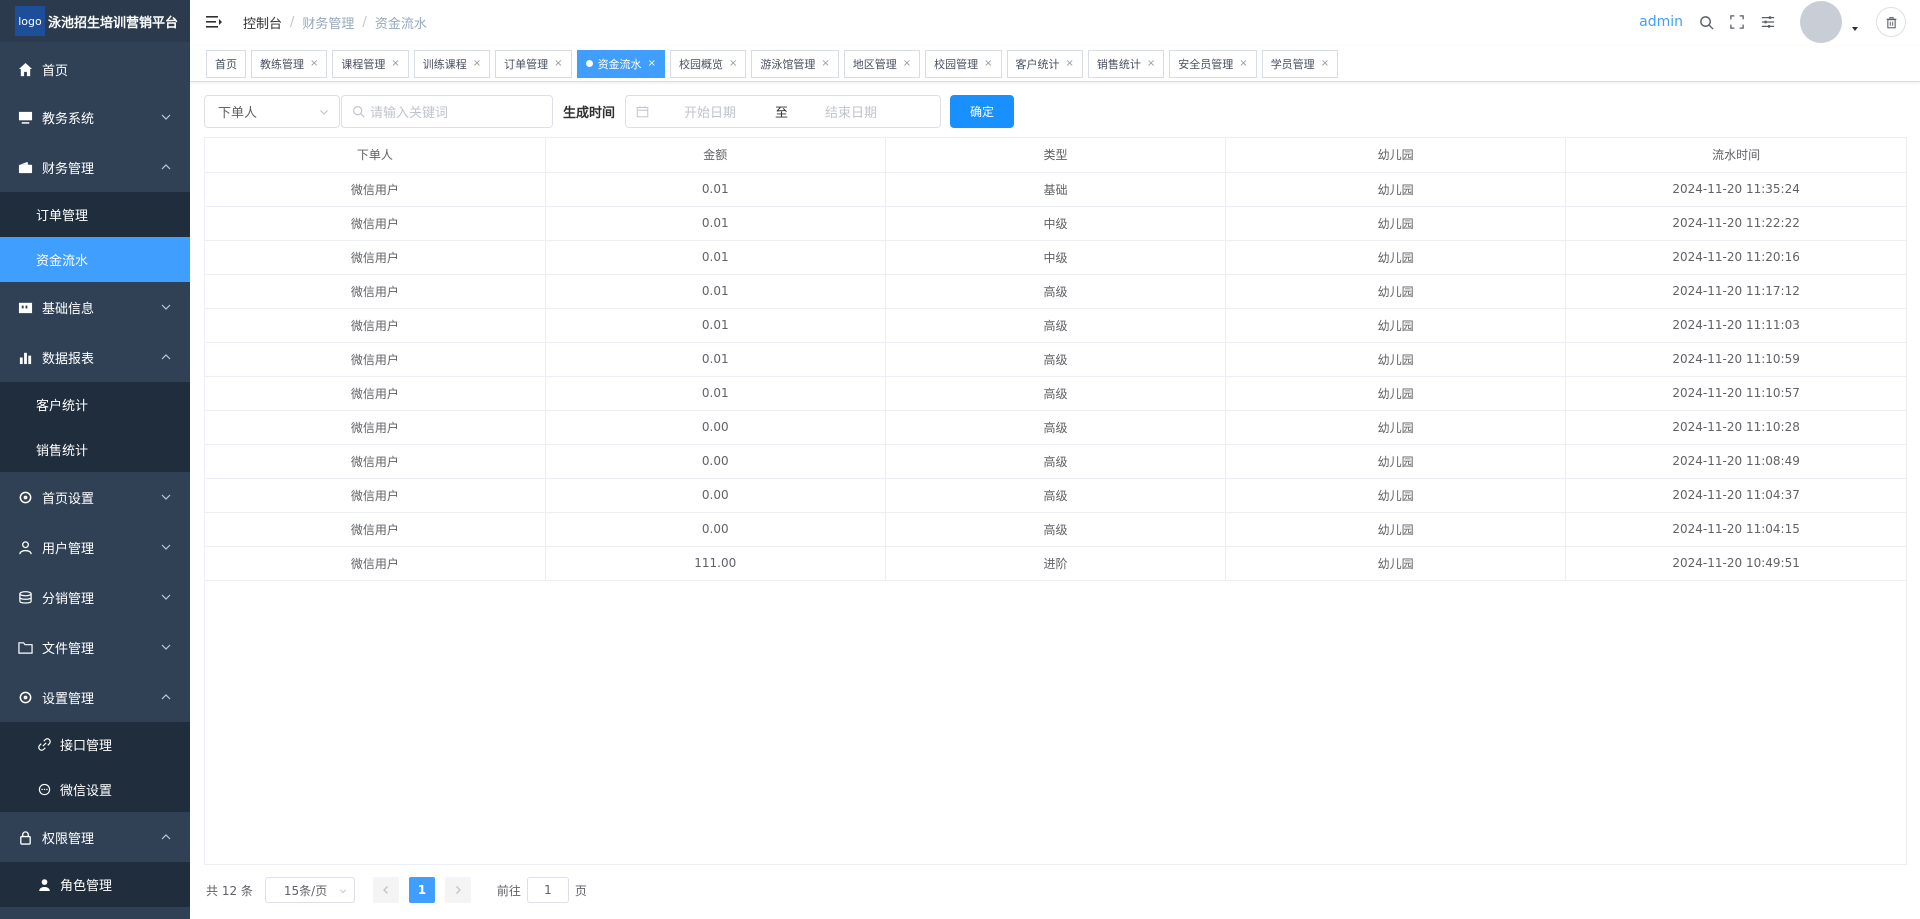 The image size is (1920, 919). Describe the element at coordinates (95, 307) in the screenshot. I see `sidebar-item-basic-info: 基础信息` at that location.